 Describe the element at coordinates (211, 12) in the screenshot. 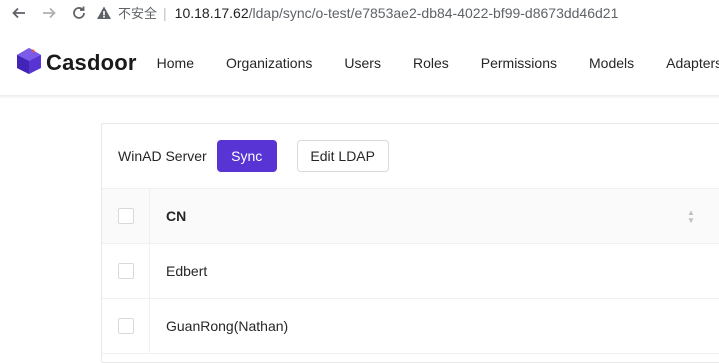

I see `url-host: 10.18.17.62` at that location.